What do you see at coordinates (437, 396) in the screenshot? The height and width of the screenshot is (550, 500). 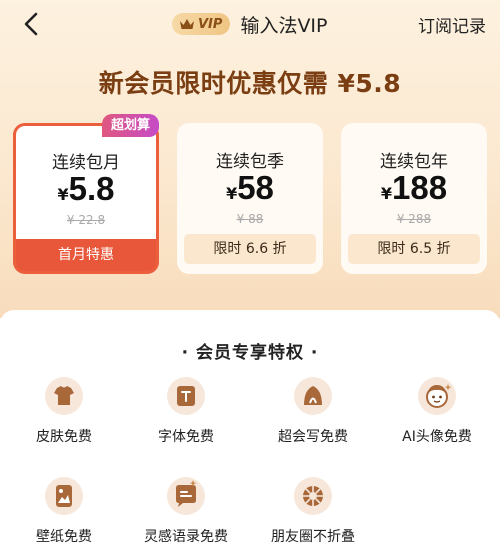 I see `ai-avatar-icon` at bounding box center [437, 396].